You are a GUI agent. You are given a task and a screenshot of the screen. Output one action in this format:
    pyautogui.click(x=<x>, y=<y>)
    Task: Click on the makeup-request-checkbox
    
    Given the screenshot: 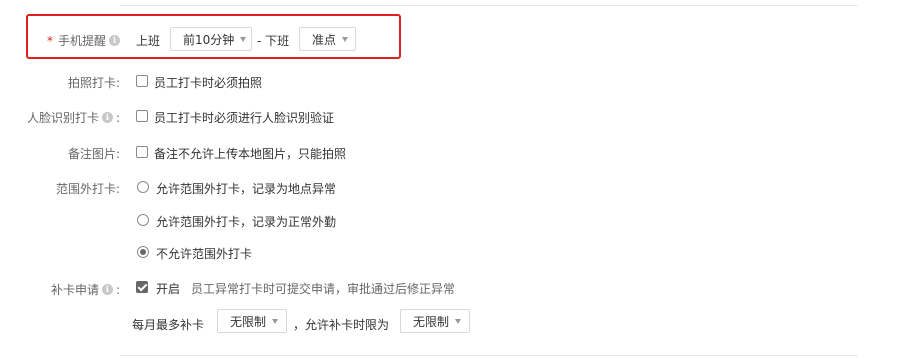 What is the action you would take?
    pyautogui.click(x=142, y=287)
    